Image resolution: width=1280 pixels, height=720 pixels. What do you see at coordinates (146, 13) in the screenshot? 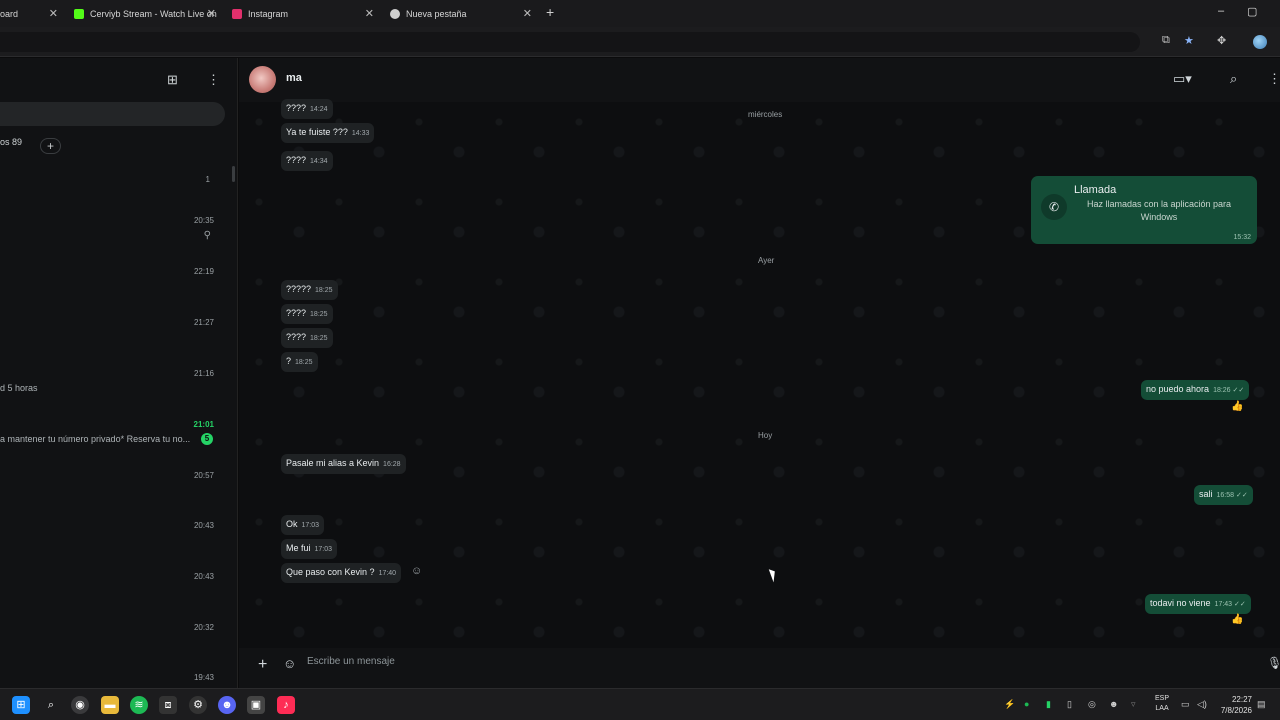
I see `tab-1: Cerviyb Stream - Watch Live on ✕` at bounding box center [146, 13].